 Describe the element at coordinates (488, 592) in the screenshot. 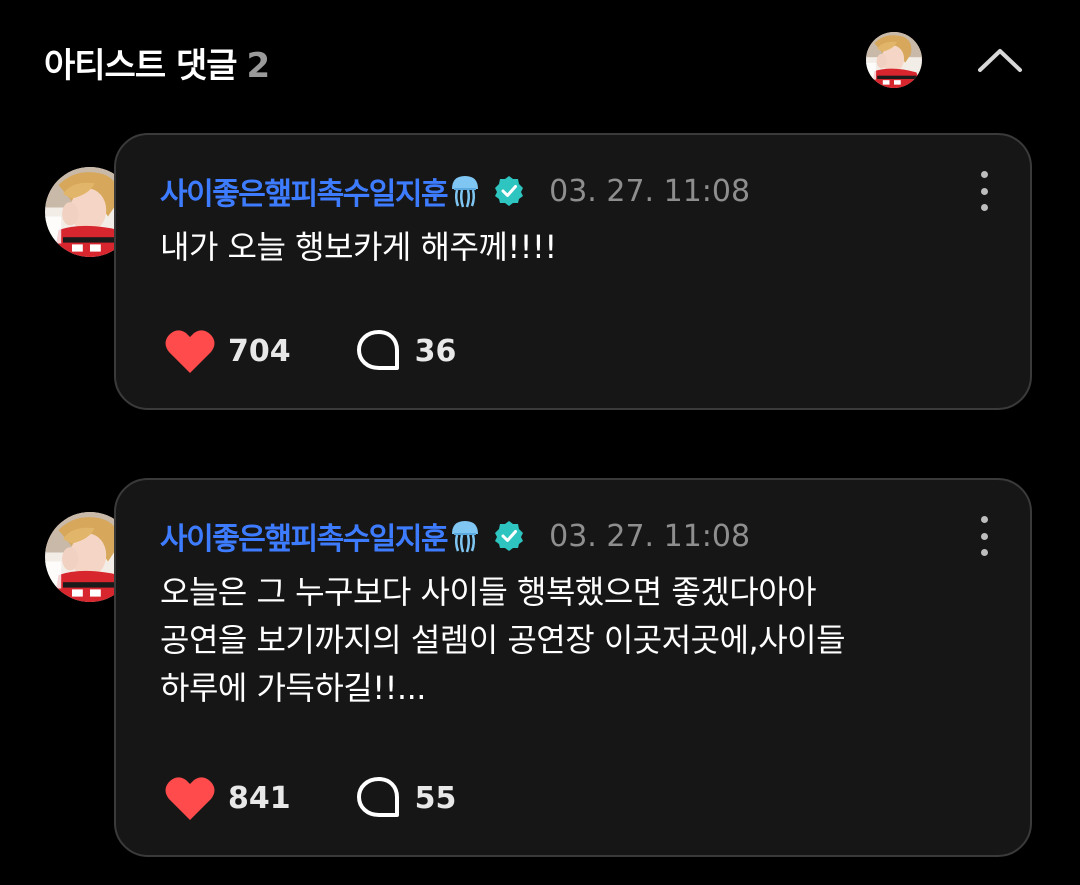

I see `comment-line: 오늘은 그 누구보다 사이들 행복했으면 좋겠다아아` at that location.